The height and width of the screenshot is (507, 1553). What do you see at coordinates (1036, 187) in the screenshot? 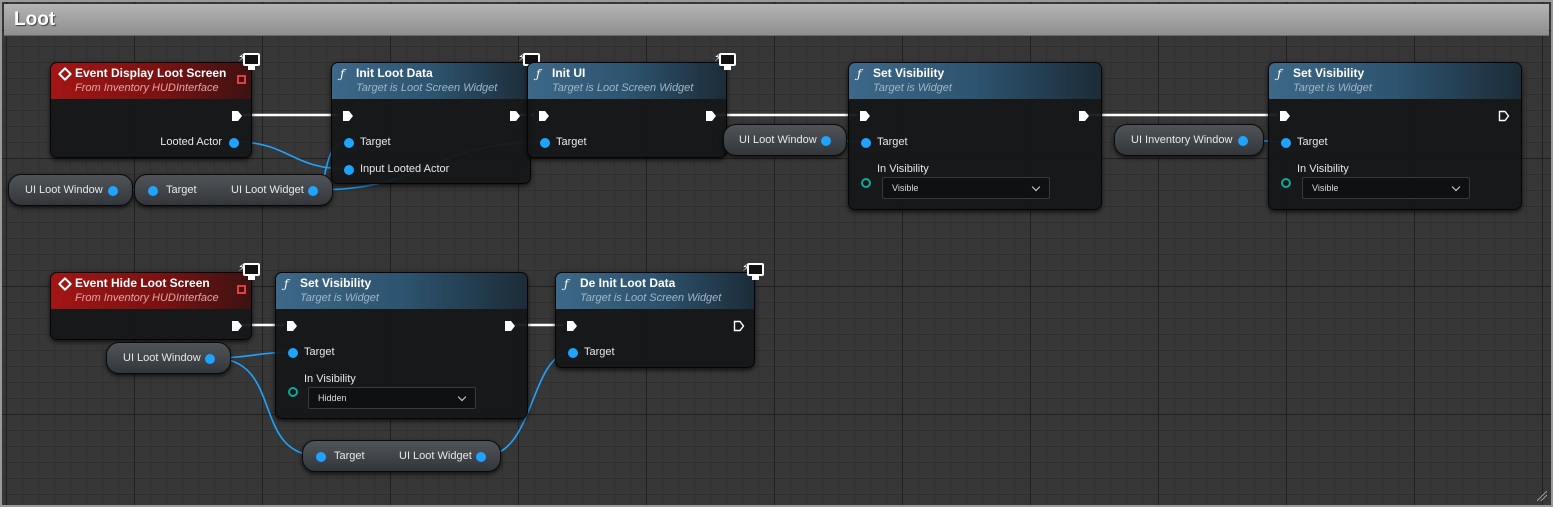
I see `chevron-down-icon` at bounding box center [1036, 187].